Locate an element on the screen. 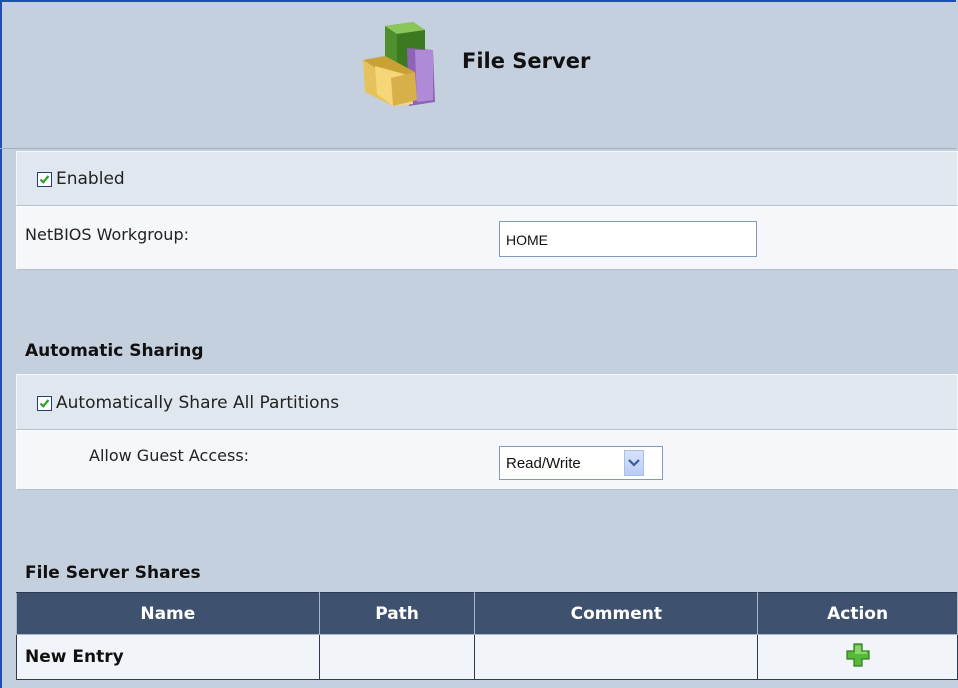 This screenshot has height=688, width=958. guest-access-select: Read/Write is located at coordinates (581, 463).